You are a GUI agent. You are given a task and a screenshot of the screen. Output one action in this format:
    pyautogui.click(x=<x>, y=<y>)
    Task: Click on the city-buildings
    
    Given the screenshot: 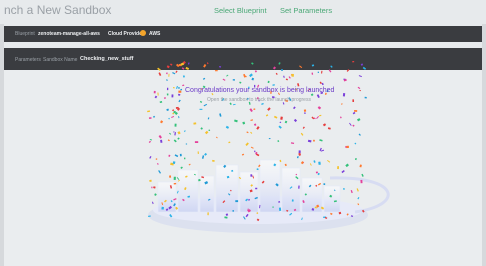 What is the action you would take?
    pyautogui.click(x=249, y=186)
    